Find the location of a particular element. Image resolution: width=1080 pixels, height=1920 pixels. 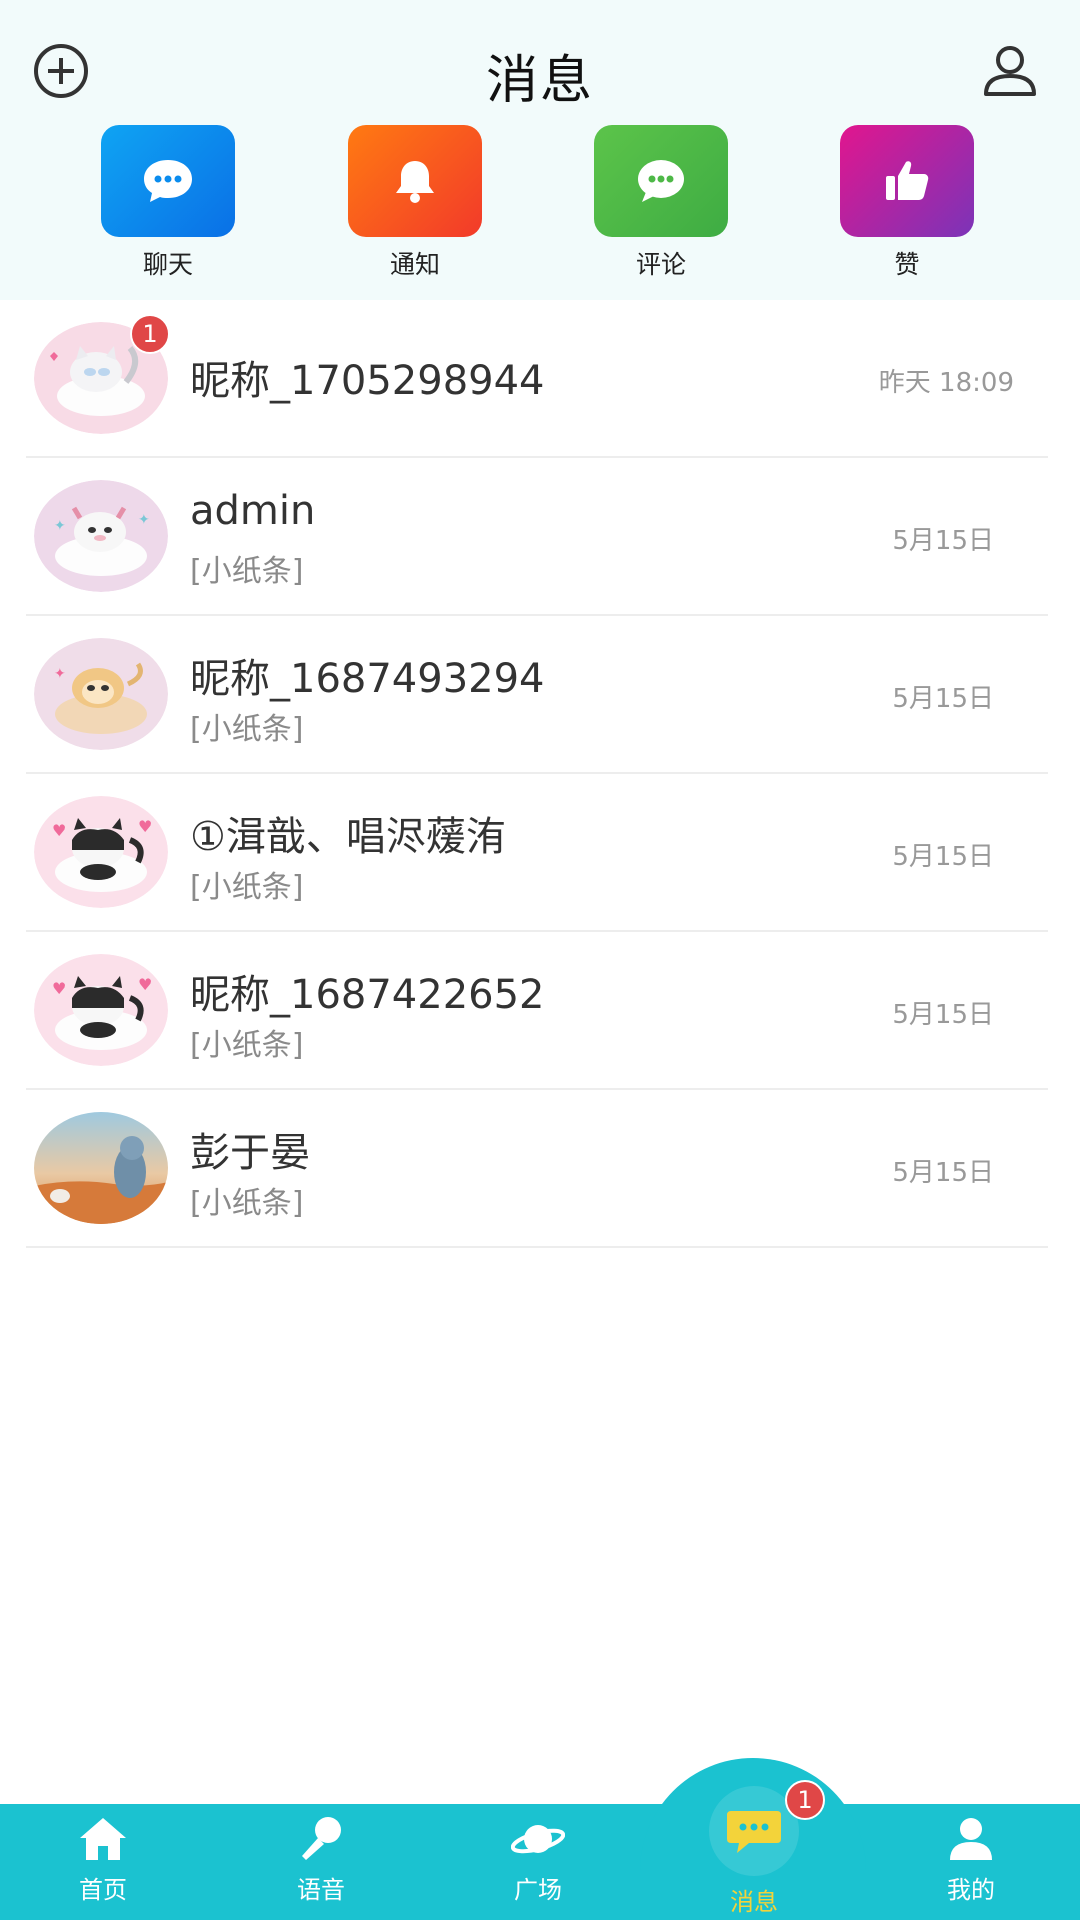

quick-label: 通知 is located at coordinates (414, 264).